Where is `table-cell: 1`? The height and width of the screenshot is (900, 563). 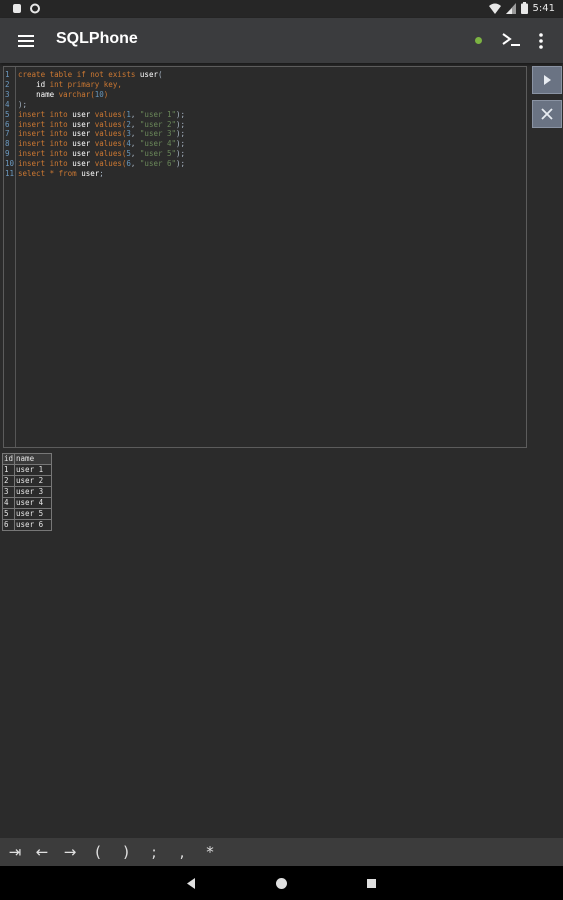 table-cell: 1 is located at coordinates (8, 470).